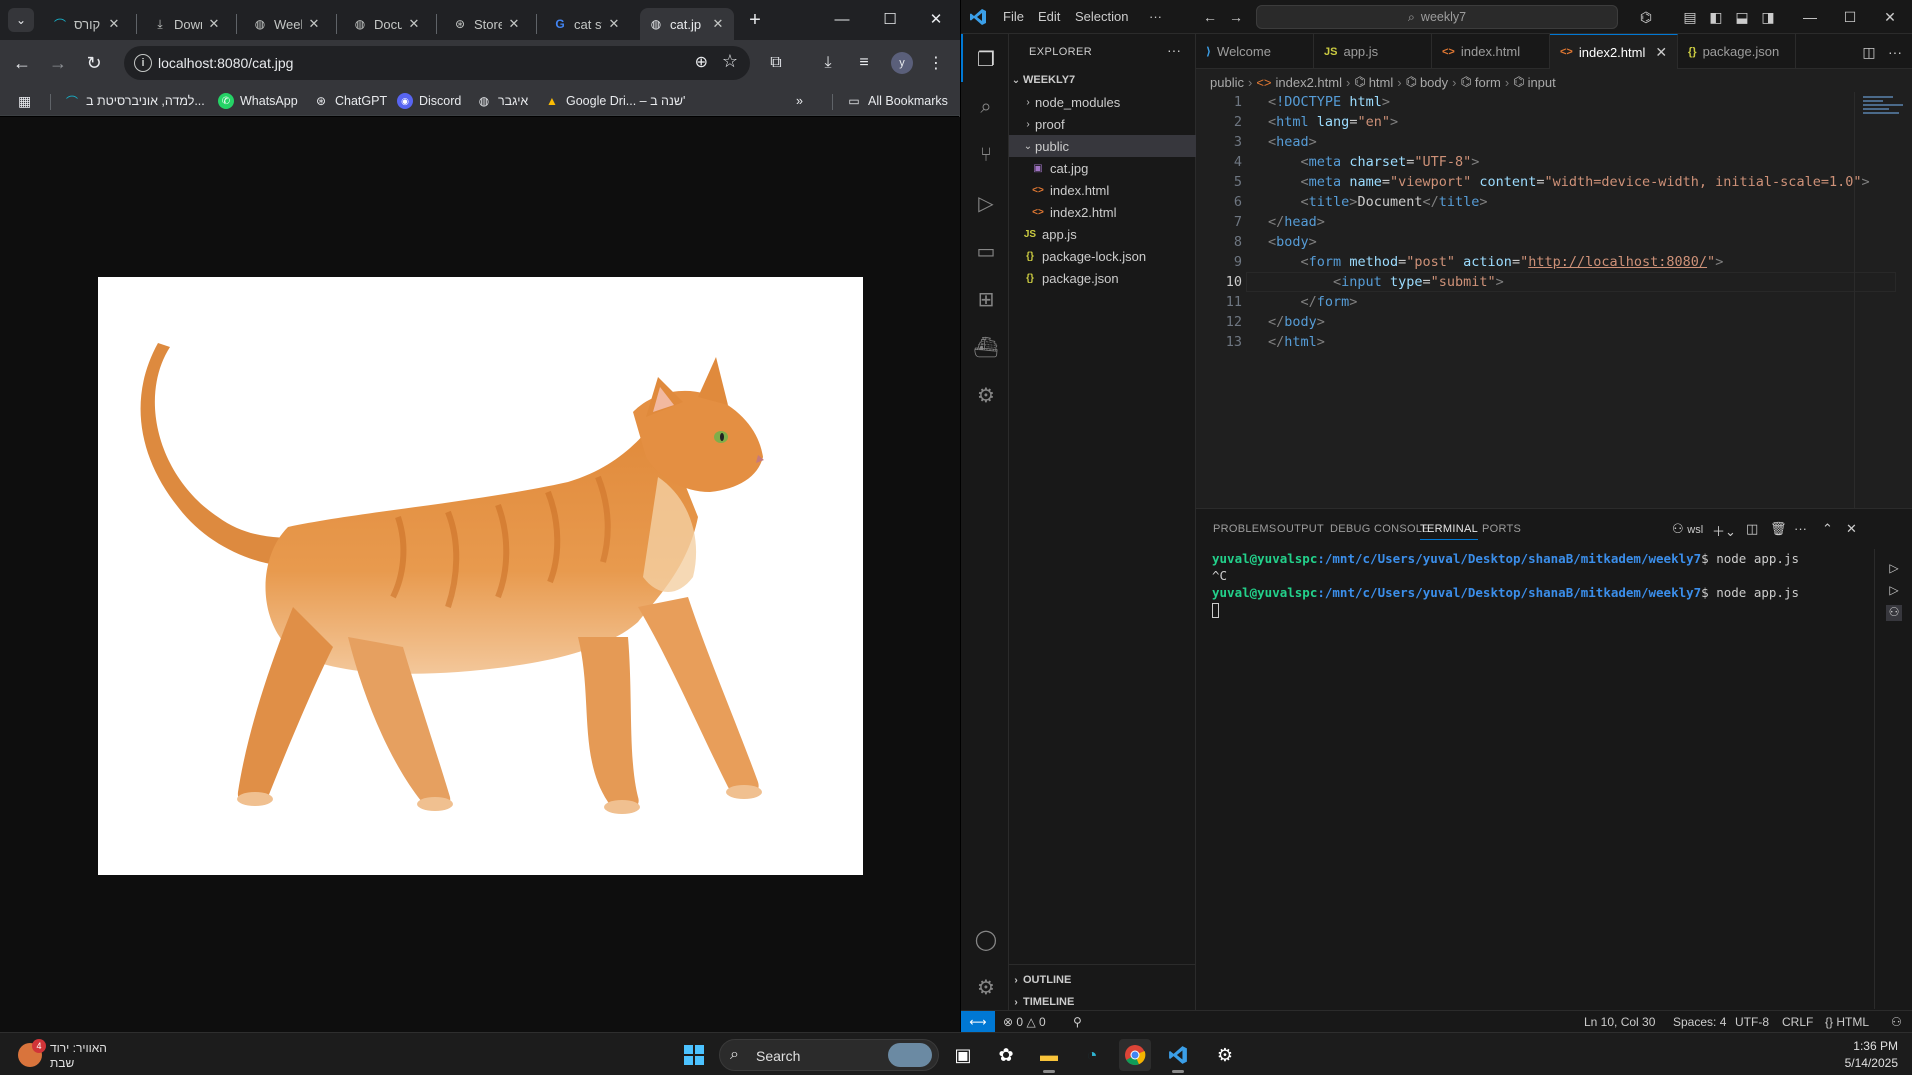 Image resolution: width=1912 pixels, height=1075 pixels. What do you see at coordinates (1309, 82) in the screenshot?
I see `breadcrumb-item: index2.html` at bounding box center [1309, 82].